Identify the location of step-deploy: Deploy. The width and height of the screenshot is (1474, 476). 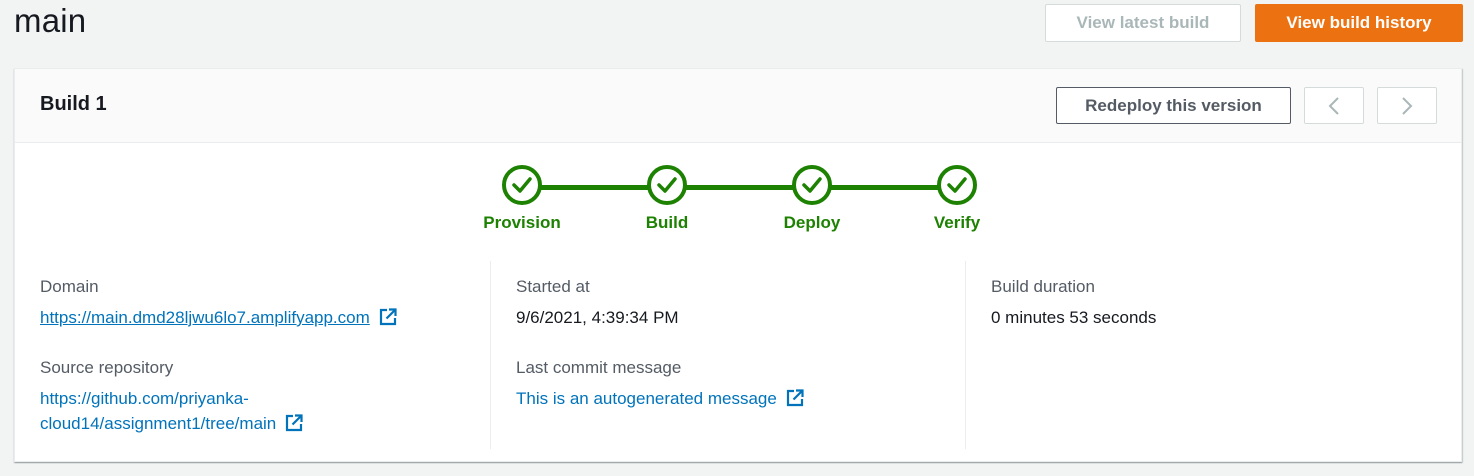
(812, 199).